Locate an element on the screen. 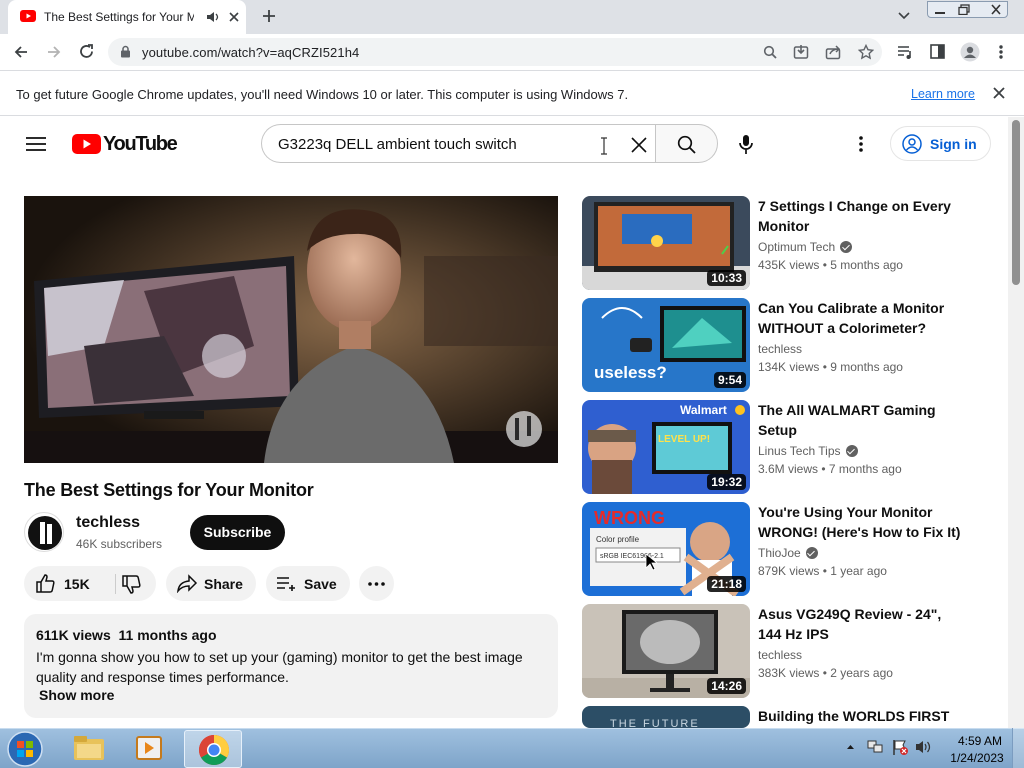 This screenshot has height=768, width=1024. rec-views: 435K views is located at coordinates (789, 265).